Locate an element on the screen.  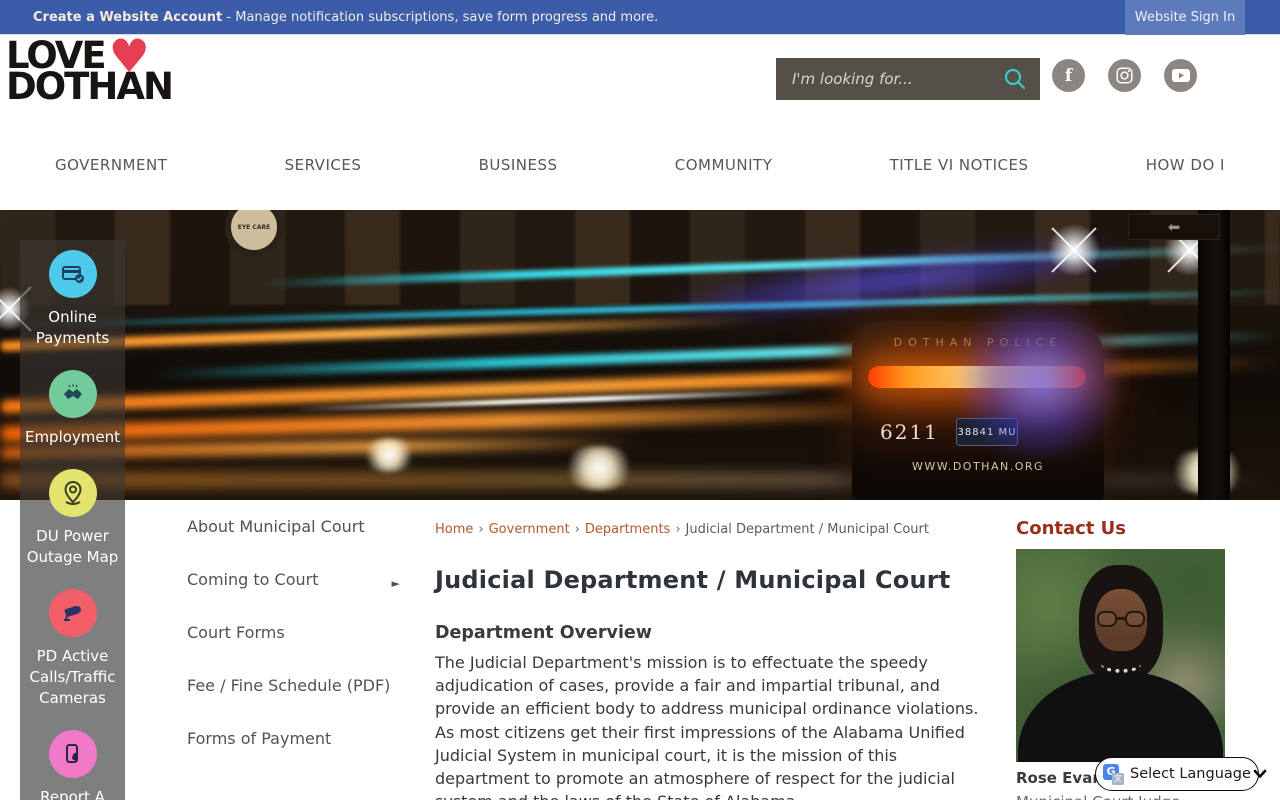
youtube-button is located at coordinates (1180, 75).